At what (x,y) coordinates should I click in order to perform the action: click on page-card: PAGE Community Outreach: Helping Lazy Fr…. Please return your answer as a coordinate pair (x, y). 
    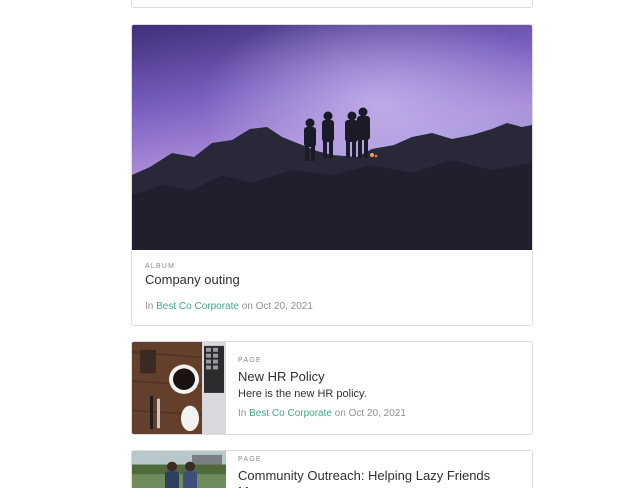
    Looking at the image, I should click on (332, 469).